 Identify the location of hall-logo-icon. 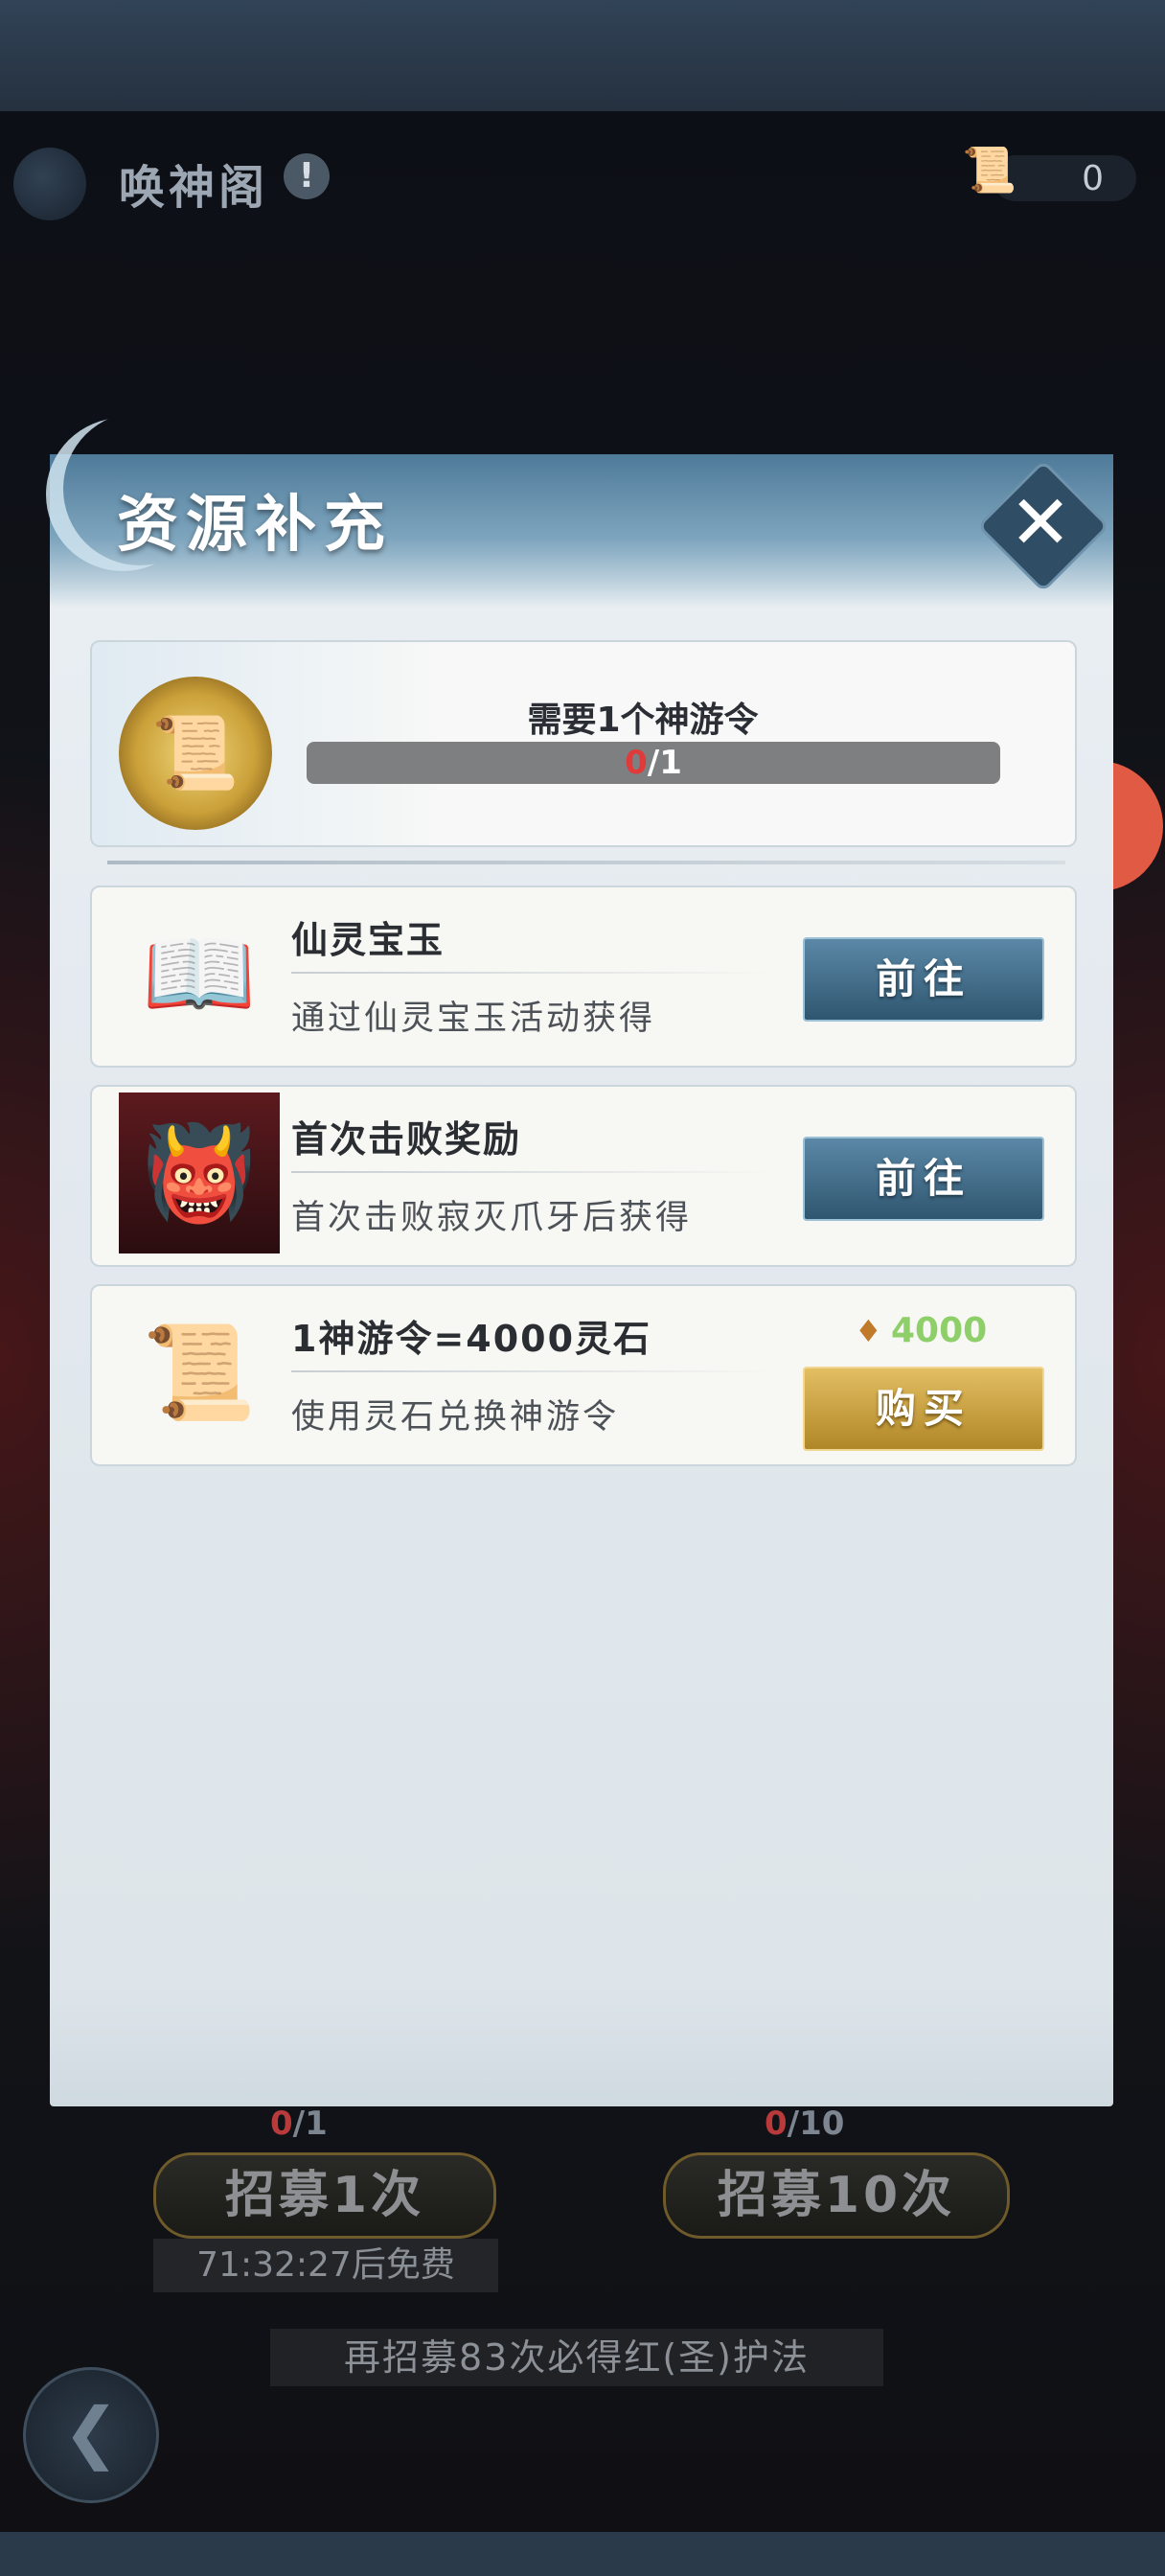
(49, 184).